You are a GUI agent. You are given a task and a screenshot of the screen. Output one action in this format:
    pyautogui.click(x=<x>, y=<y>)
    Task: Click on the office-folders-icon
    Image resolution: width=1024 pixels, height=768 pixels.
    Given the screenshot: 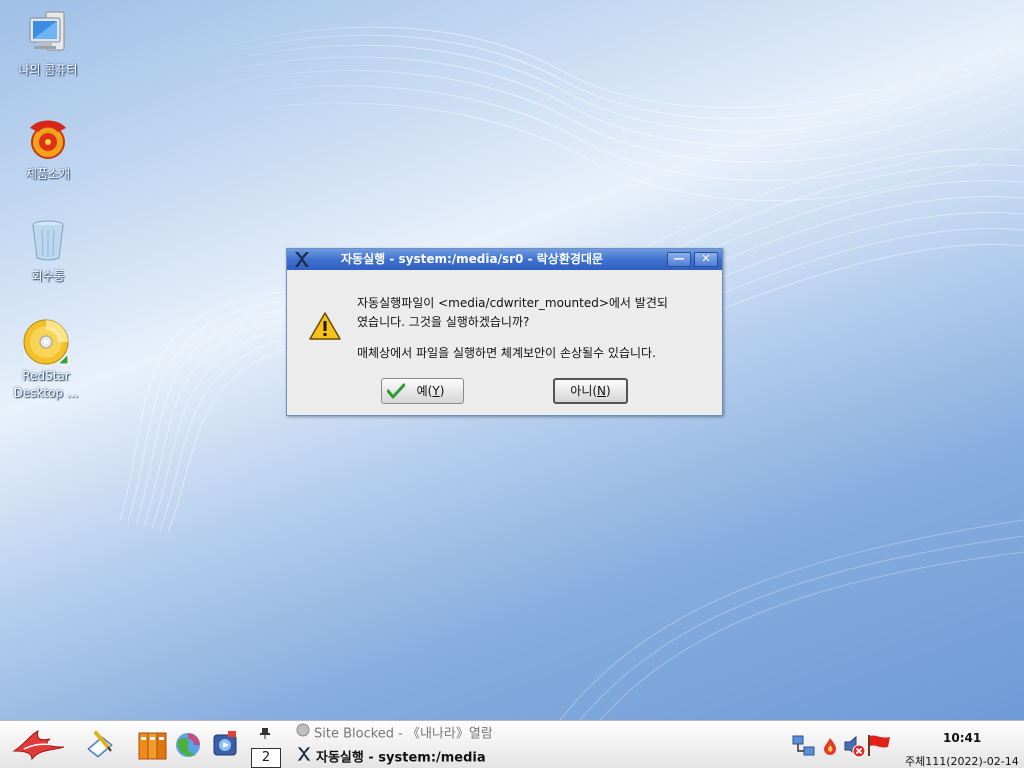 What is the action you would take?
    pyautogui.click(x=152, y=746)
    